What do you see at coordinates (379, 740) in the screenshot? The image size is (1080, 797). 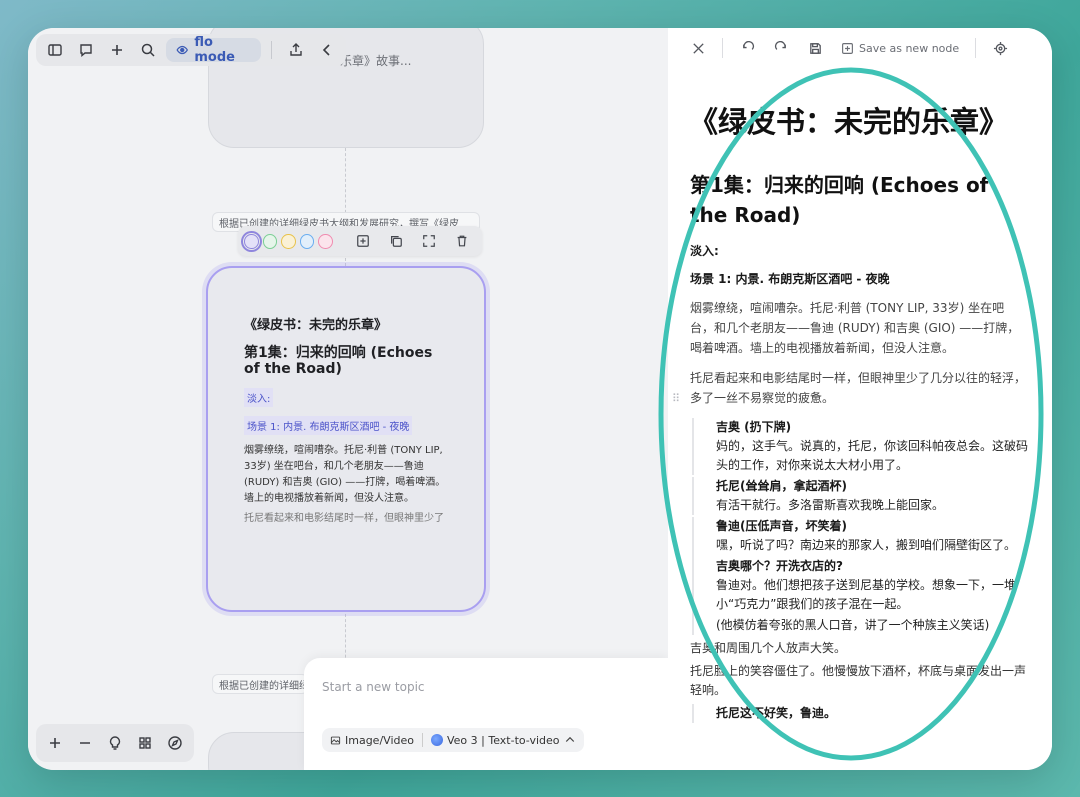 I see `image-video-label: Image/Video` at bounding box center [379, 740].